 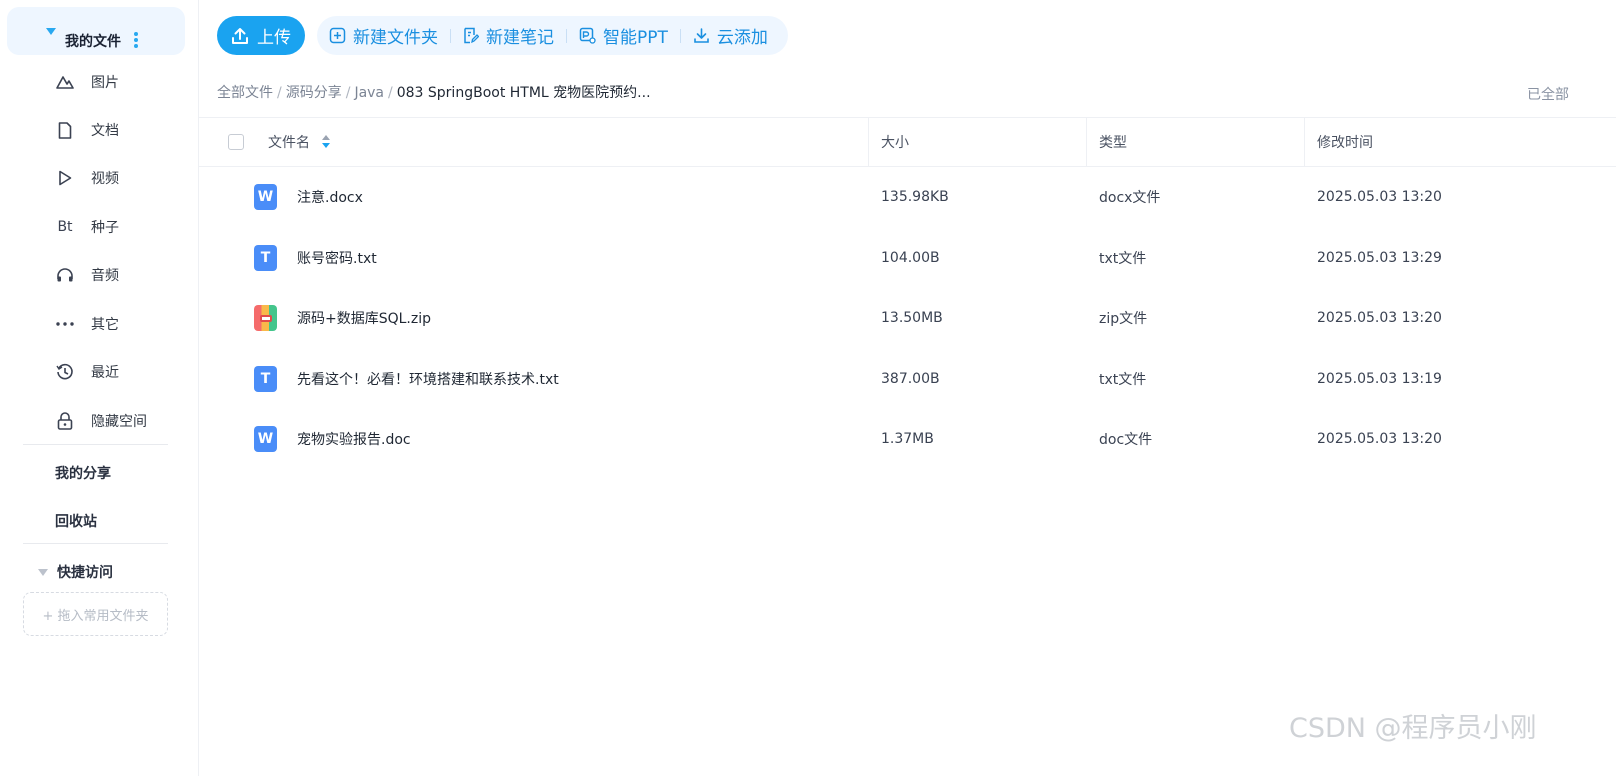 What do you see at coordinates (65, 82) in the screenshot?
I see `image-icon` at bounding box center [65, 82].